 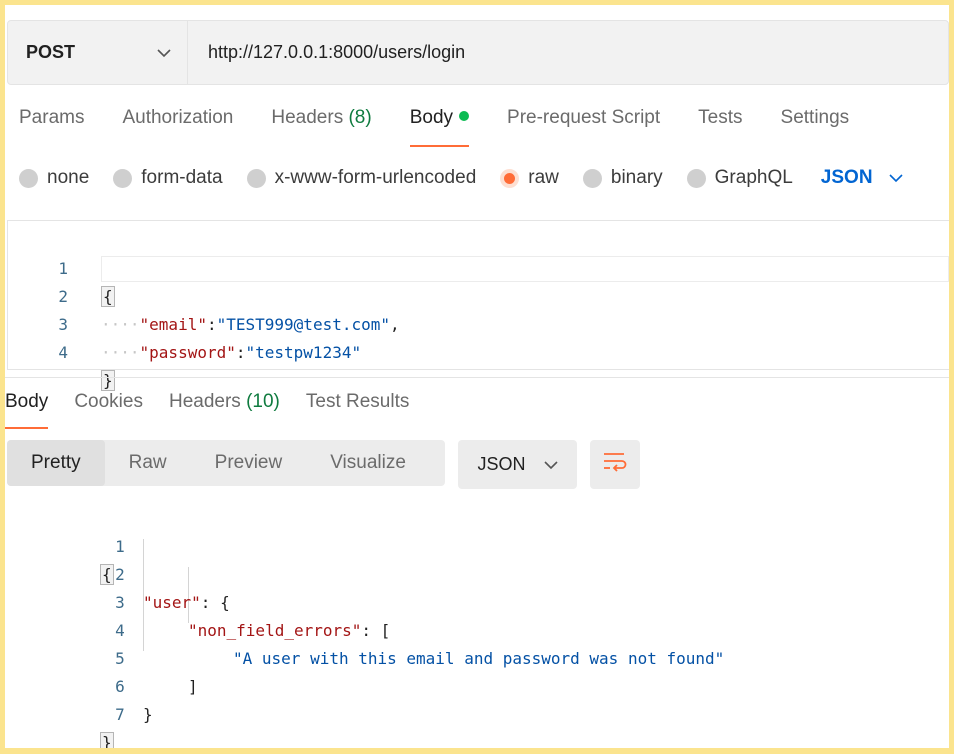 I want to click on method-label: POST, so click(x=51, y=52).